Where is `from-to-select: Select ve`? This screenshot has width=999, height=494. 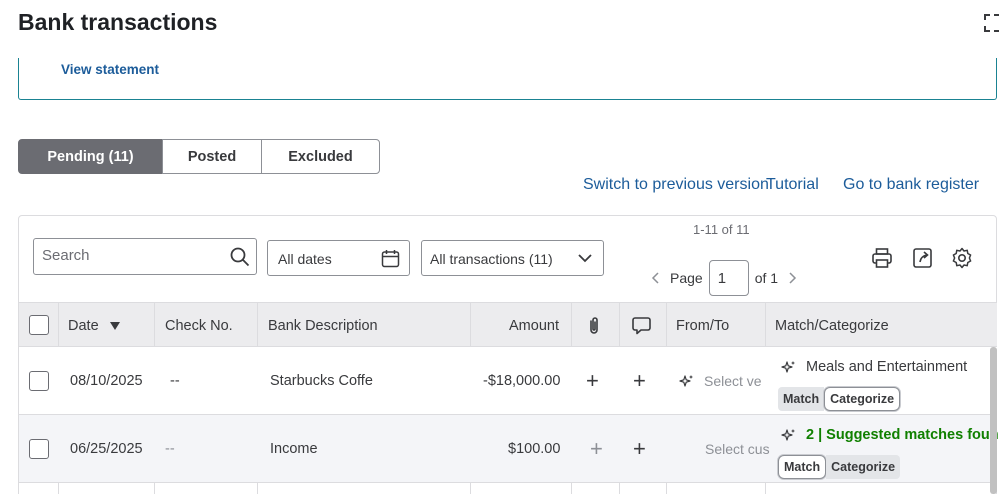
from-to-select: Select ve is located at coordinates (720, 381).